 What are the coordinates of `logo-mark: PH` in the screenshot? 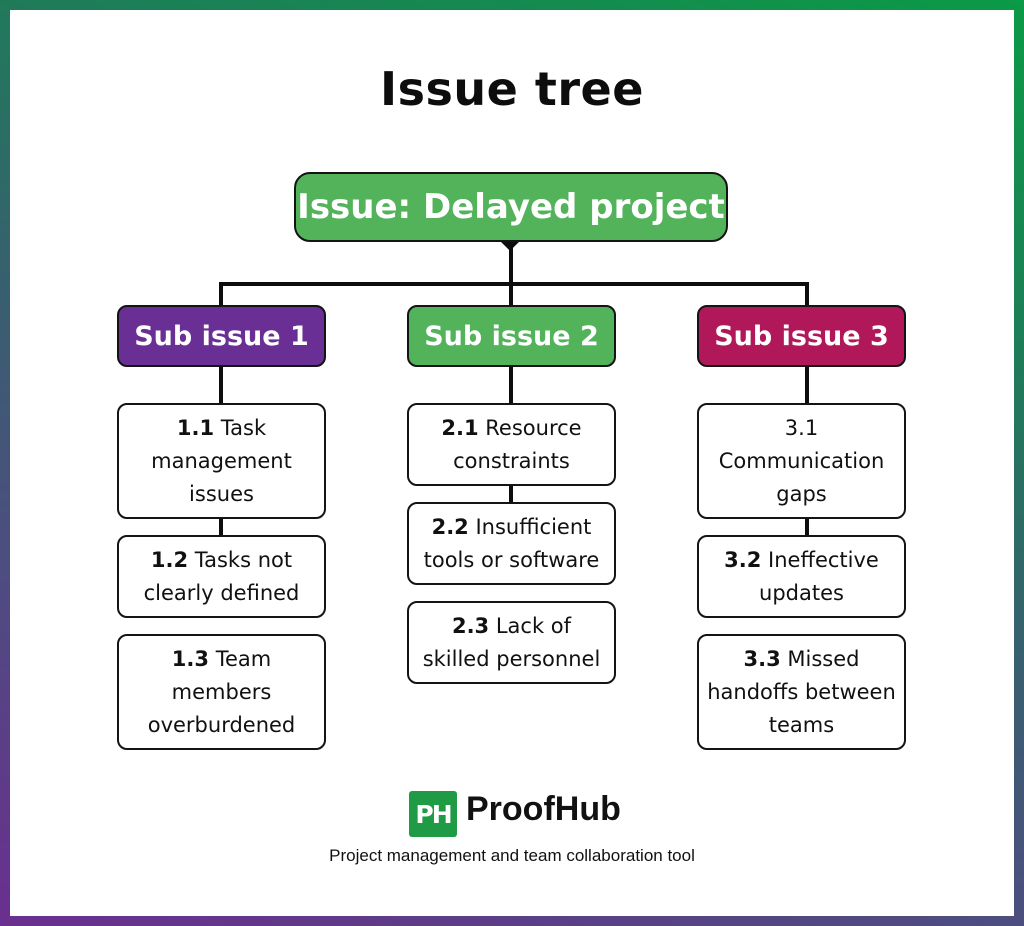 It's located at (433, 814).